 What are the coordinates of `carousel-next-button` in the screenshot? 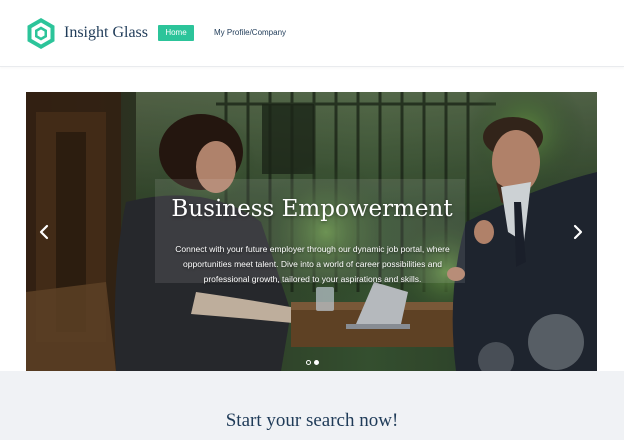 It's located at (578, 232).